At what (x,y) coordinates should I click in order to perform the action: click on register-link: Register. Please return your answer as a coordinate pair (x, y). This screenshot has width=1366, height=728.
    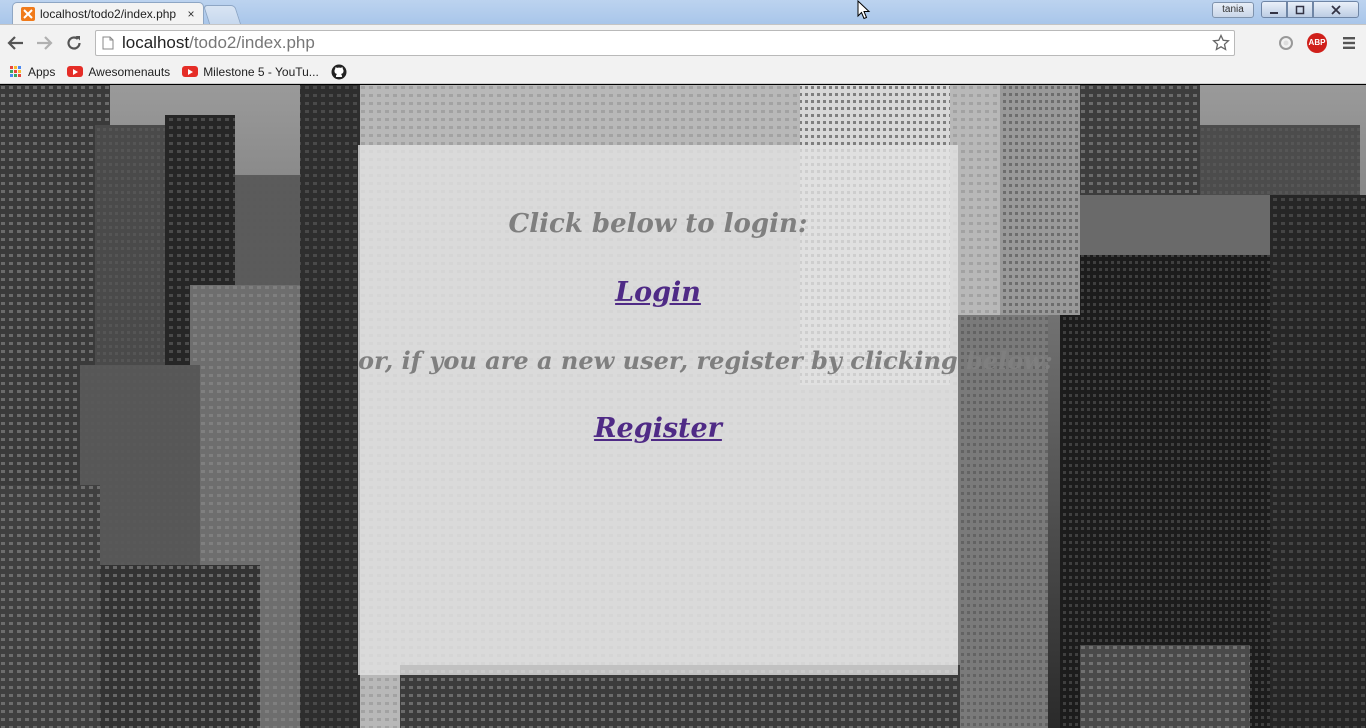
    Looking at the image, I should click on (658, 428).